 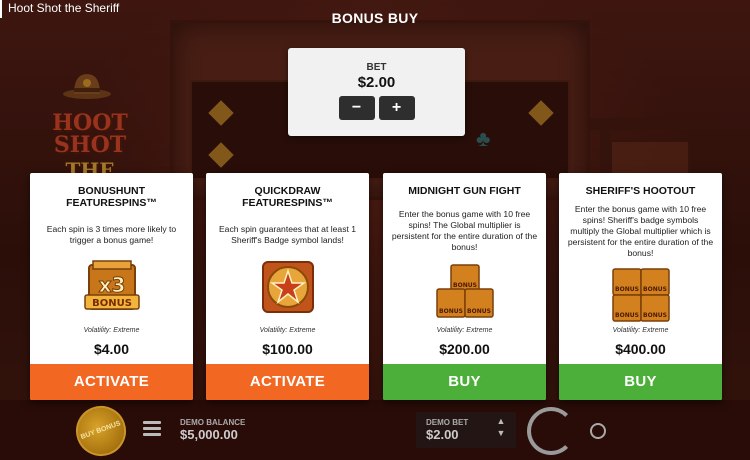 I want to click on bet-decrease-button: −, so click(x=356, y=108).